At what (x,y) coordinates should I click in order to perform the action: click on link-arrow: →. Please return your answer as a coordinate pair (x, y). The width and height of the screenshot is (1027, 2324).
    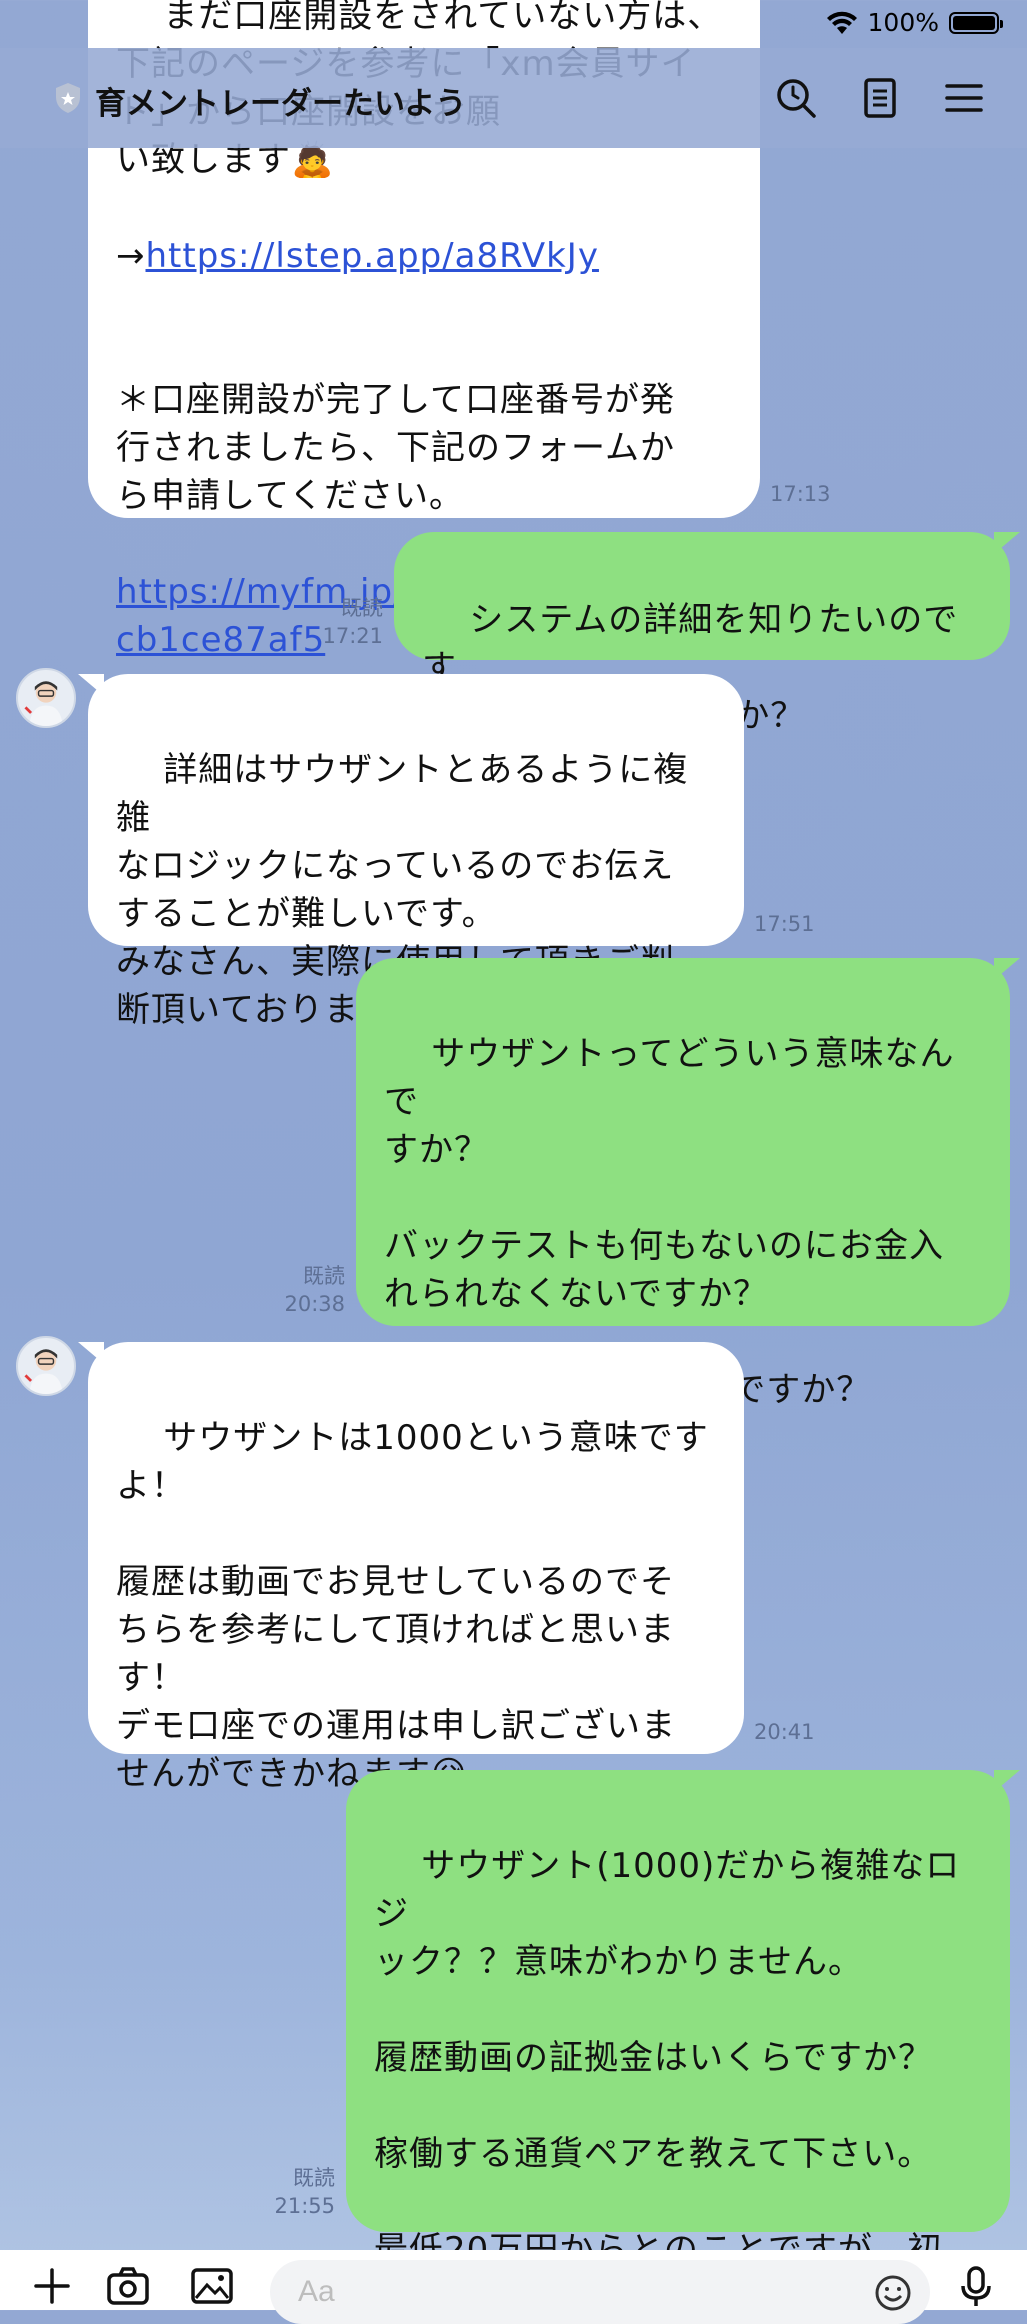
    Looking at the image, I should click on (131, 256).